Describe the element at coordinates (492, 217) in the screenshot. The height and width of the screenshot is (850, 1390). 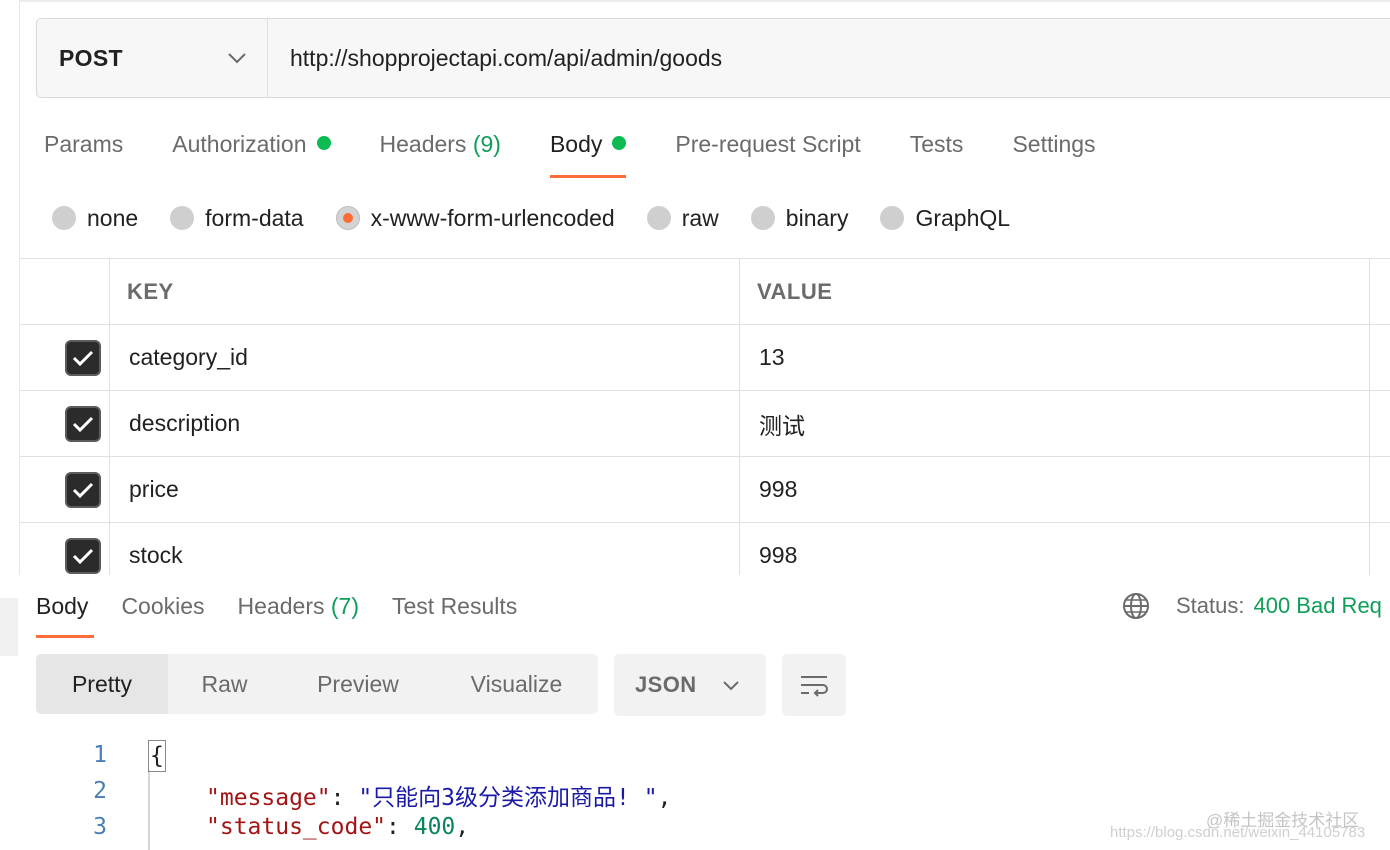
I see `radio-urlencoded-label: x-www-form-urlencoded` at that location.